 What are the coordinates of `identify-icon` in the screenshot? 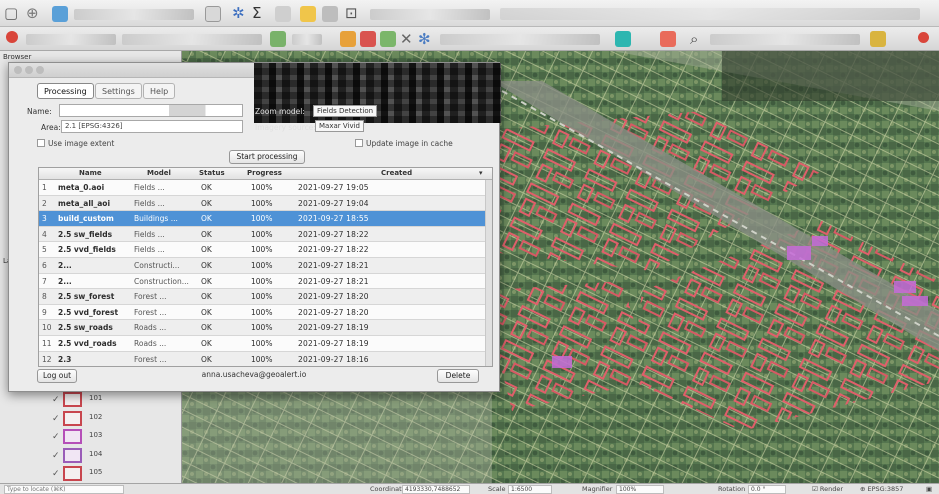 It's located at (388, 39).